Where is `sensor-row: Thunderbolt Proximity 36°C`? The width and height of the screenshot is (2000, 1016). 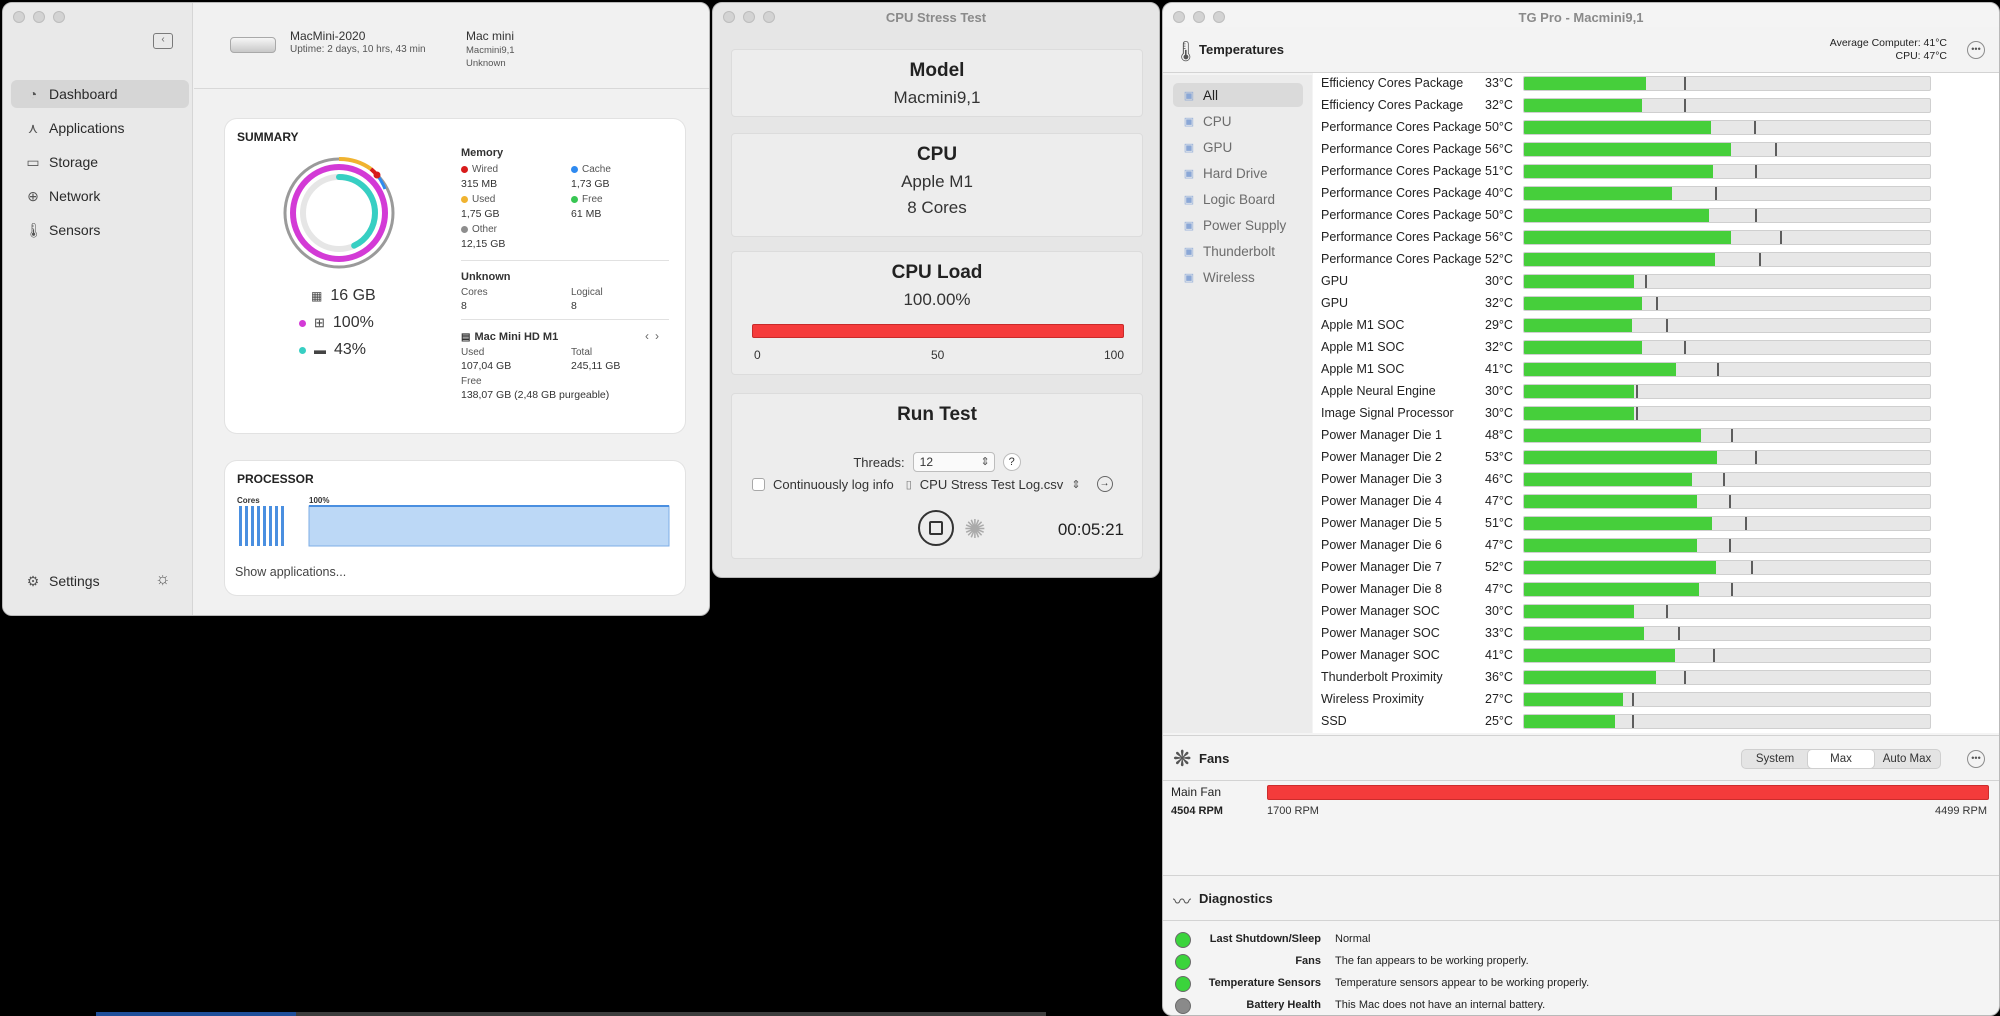
sensor-row: Thunderbolt Proximity 36°C is located at coordinates (1656, 678).